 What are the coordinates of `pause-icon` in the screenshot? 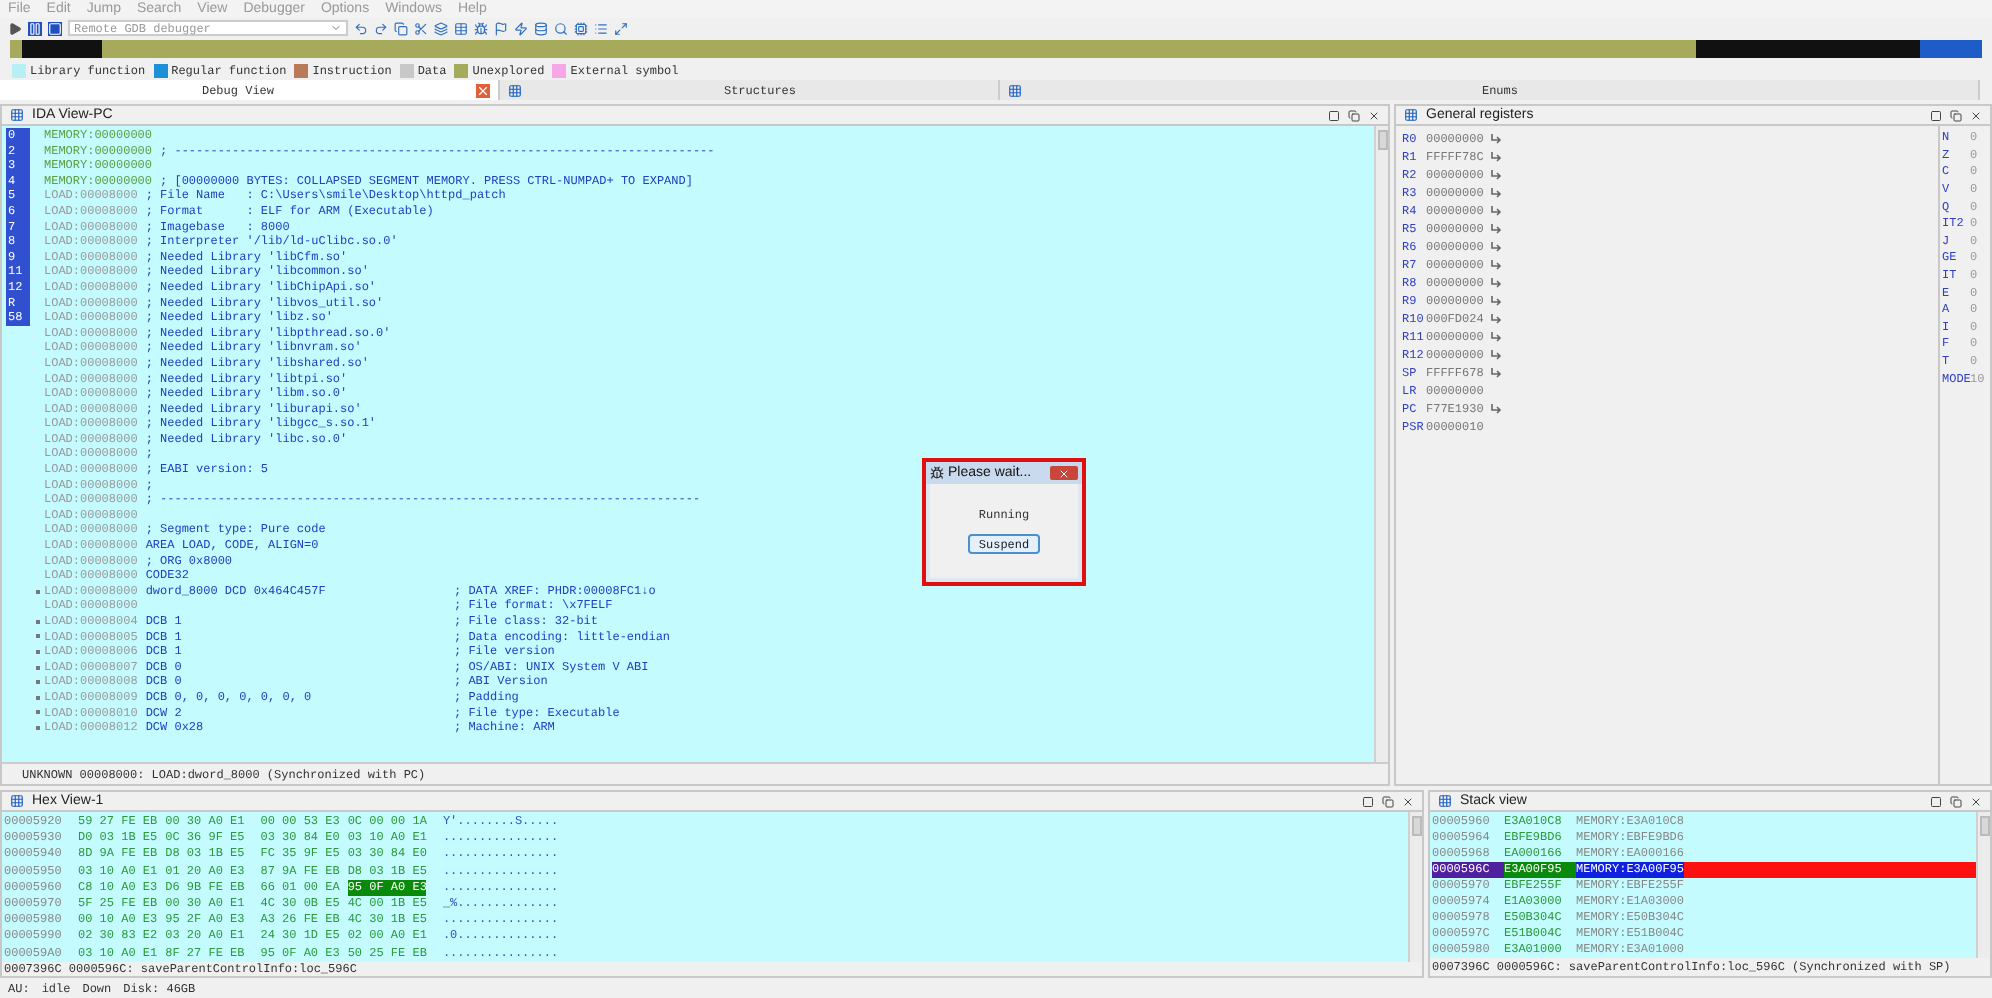 It's located at (35, 28).